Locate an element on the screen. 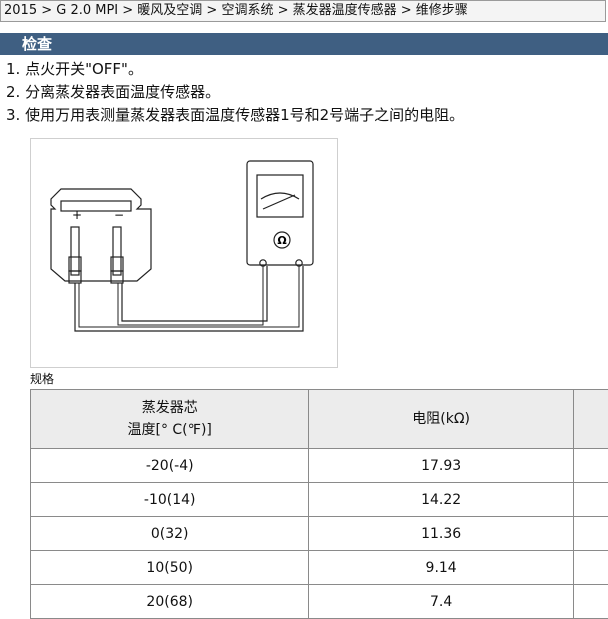 The width and height of the screenshot is (608, 619). spec-label: 规格 is located at coordinates (42, 379).